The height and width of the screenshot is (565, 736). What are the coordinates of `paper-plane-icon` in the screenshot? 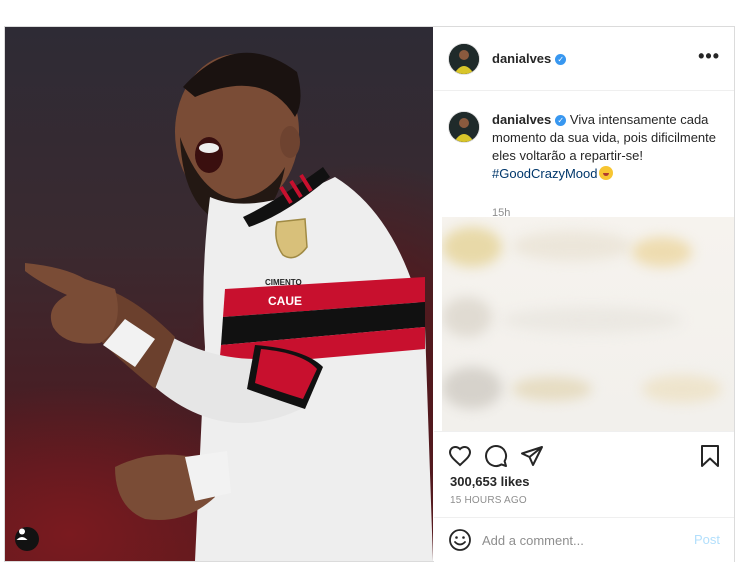 It's located at (532, 456).